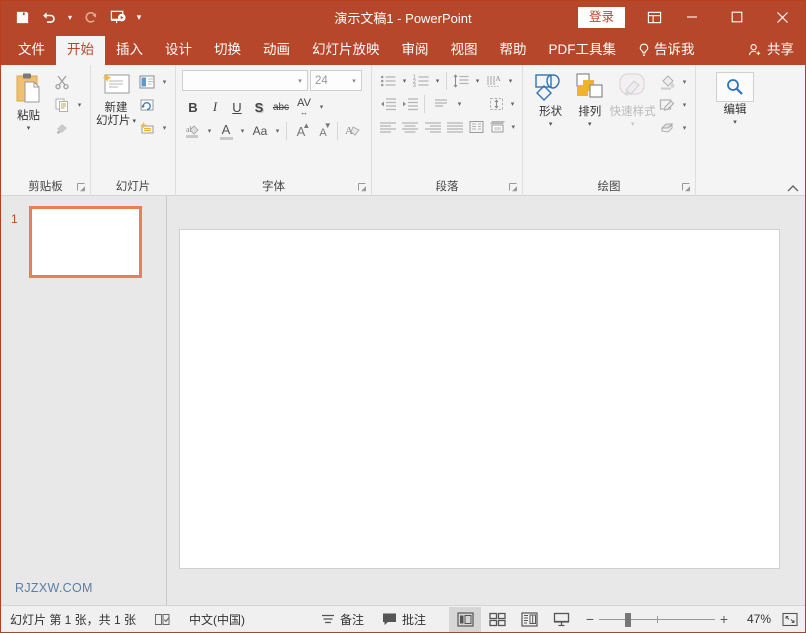 The width and height of the screenshot is (806, 633). I want to click on zoom-in-button: +, so click(724, 619).